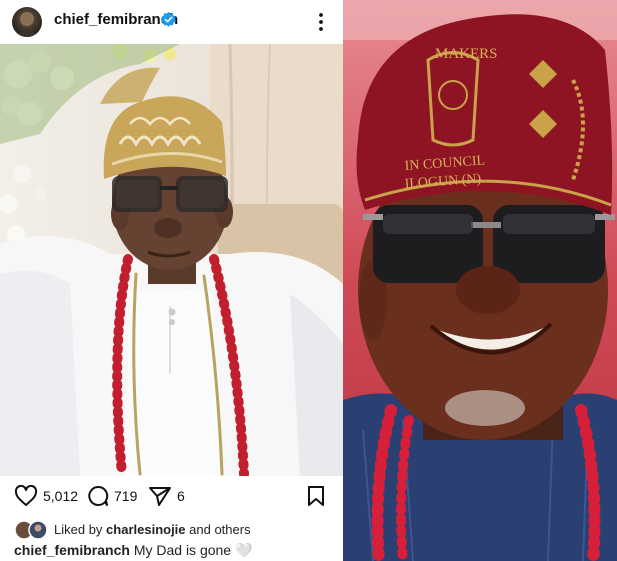 The height and width of the screenshot is (561, 617). I want to click on post-actions-bar: 5,012 719 6, so click(171, 496).